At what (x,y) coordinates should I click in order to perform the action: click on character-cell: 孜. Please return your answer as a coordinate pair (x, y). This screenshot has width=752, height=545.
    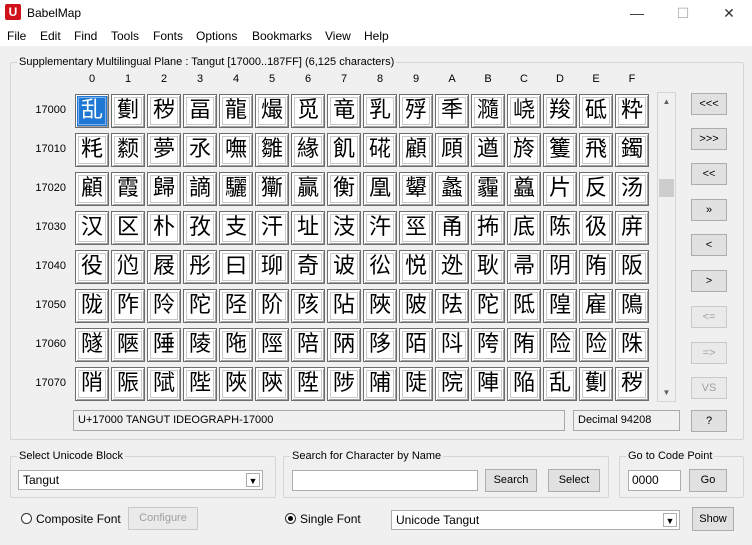
    Looking at the image, I should click on (200, 228).